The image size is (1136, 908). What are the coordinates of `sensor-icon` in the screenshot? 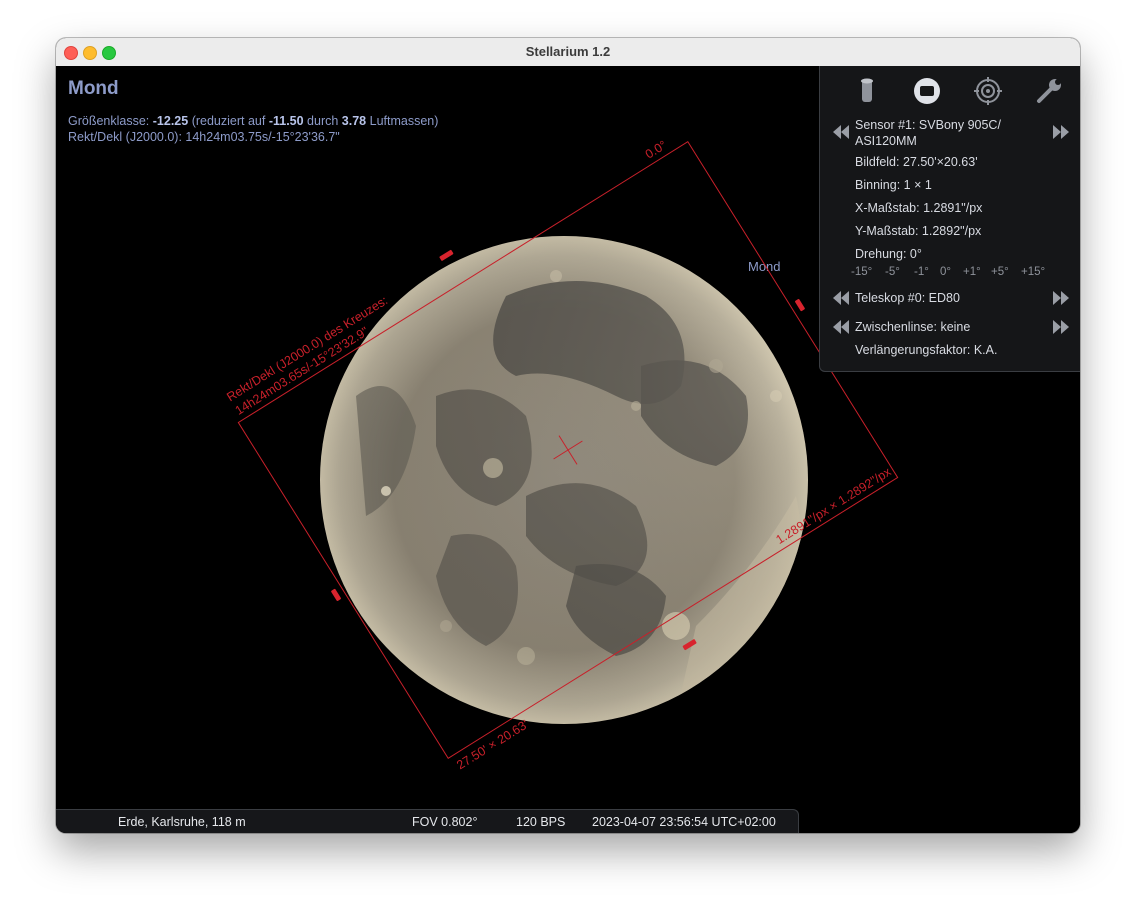 It's located at (927, 91).